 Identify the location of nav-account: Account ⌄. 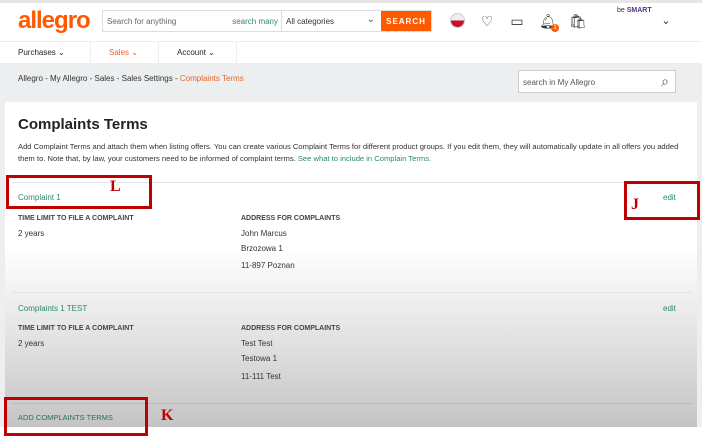
(198, 53).